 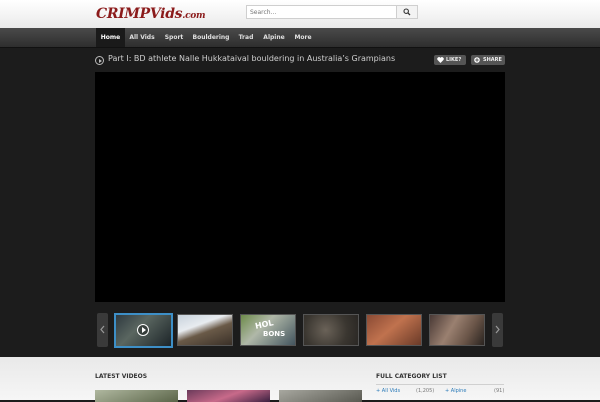 What do you see at coordinates (264, 324) in the screenshot?
I see `thumbnail-overlay-text: HOL` at bounding box center [264, 324].